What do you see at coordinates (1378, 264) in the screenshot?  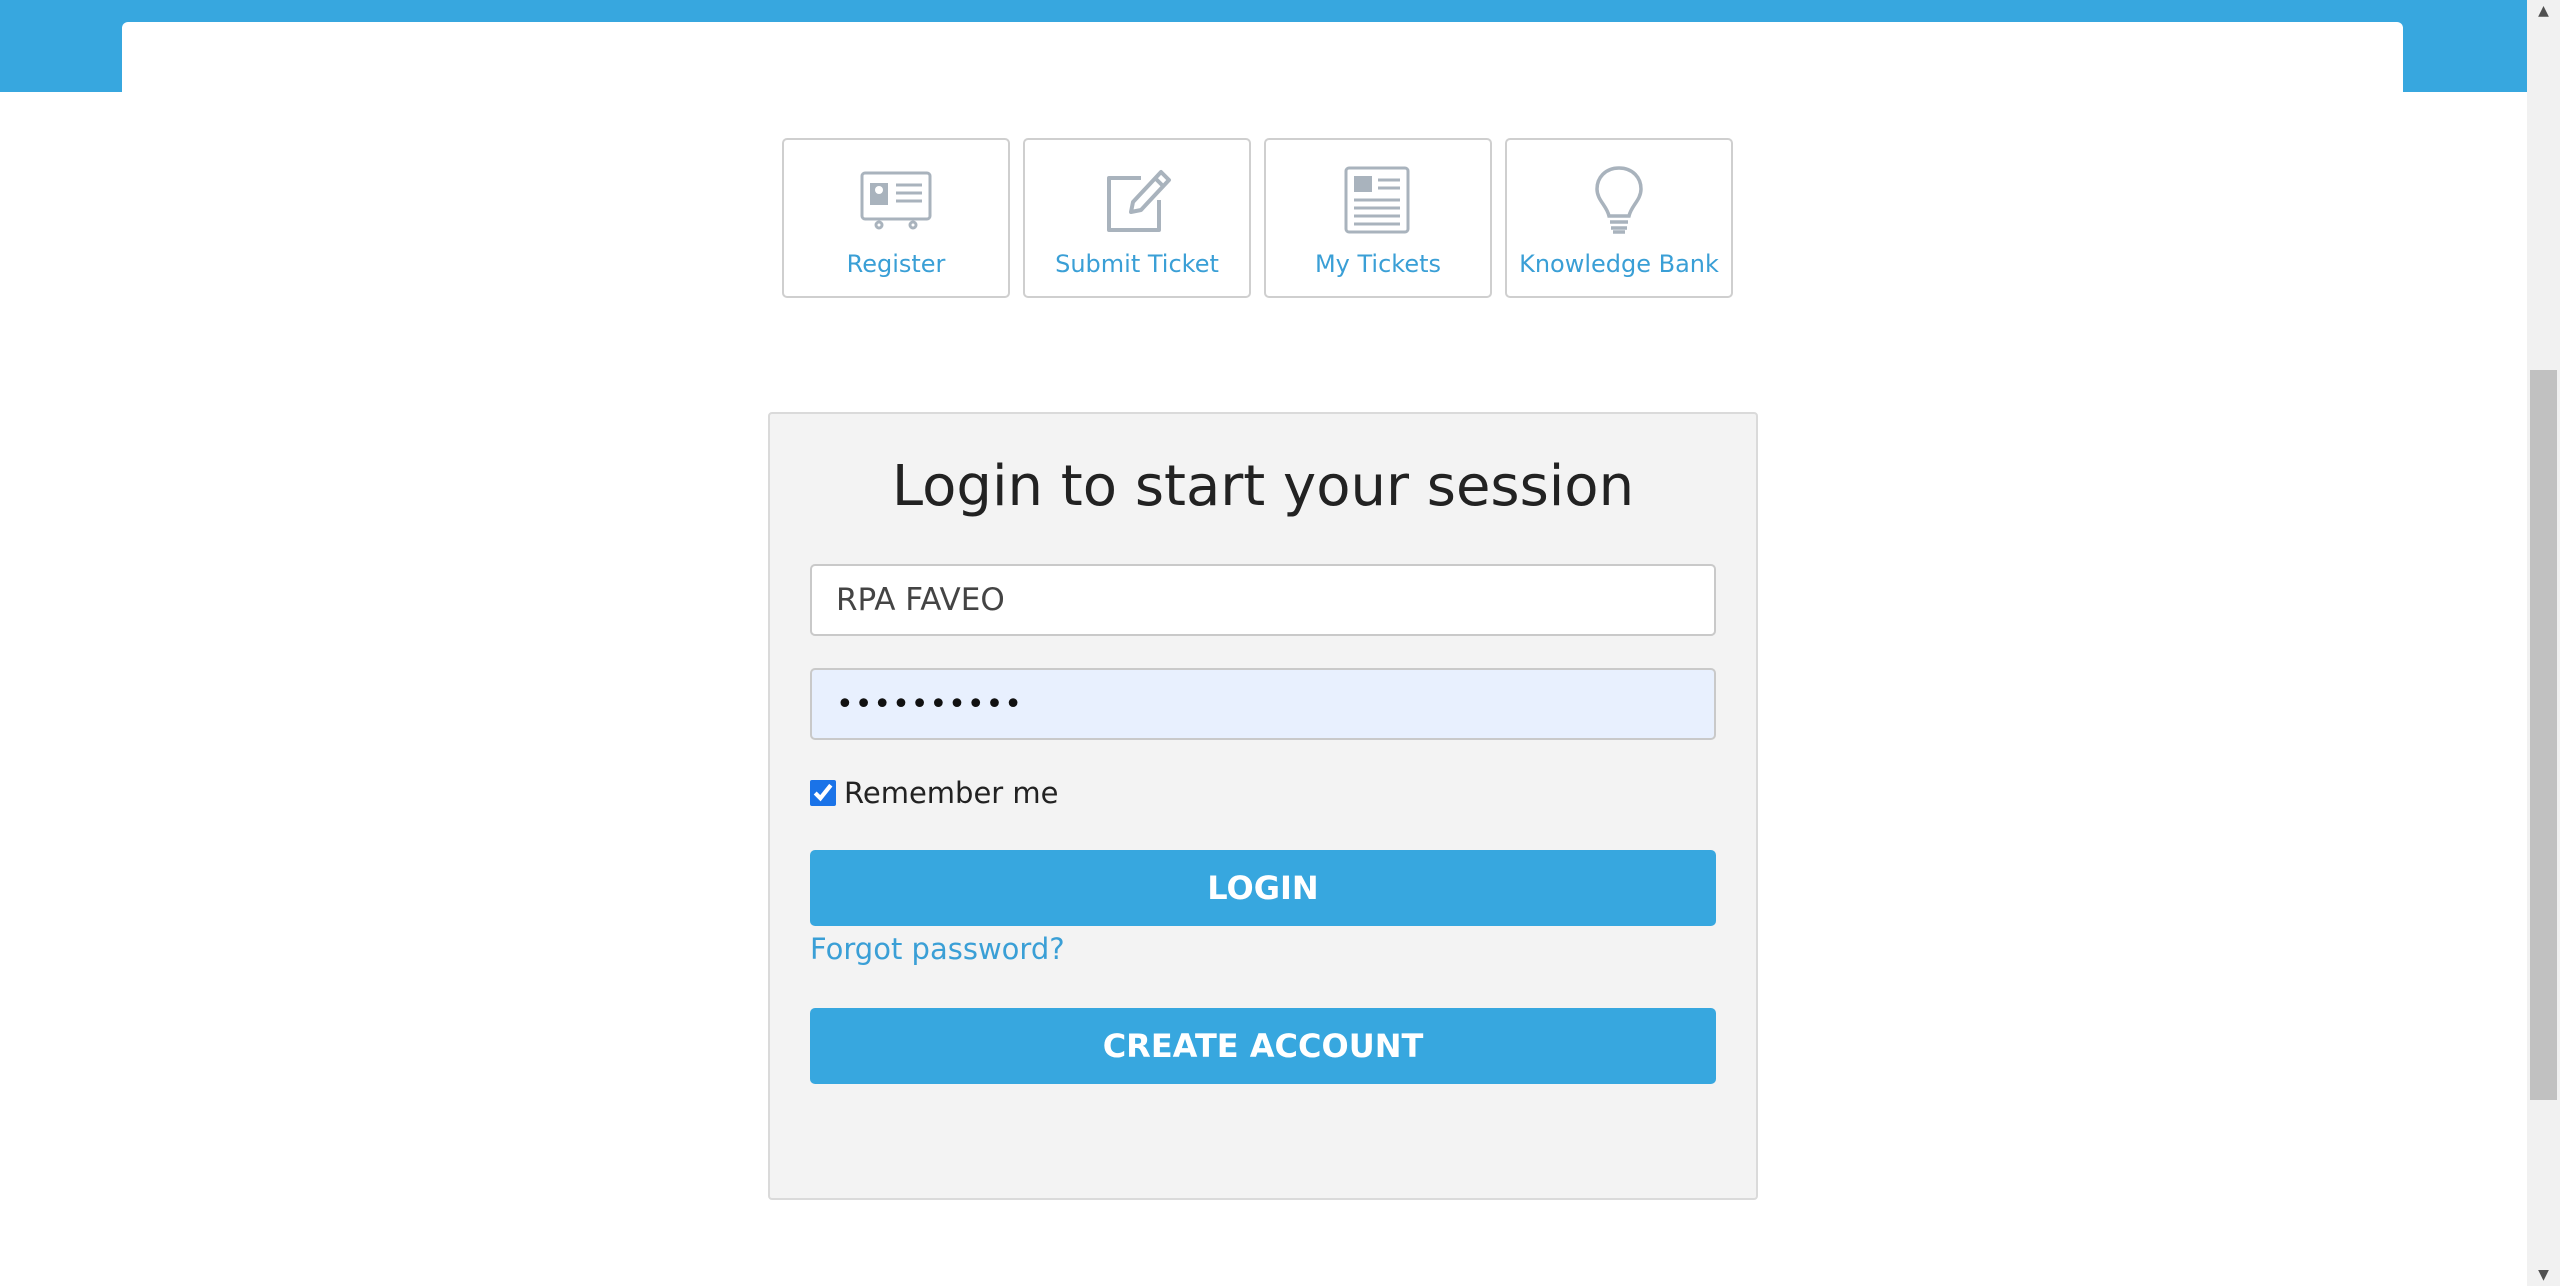 I see `my-tickets-label: My Tickets` at bounding box center [1378, 264].